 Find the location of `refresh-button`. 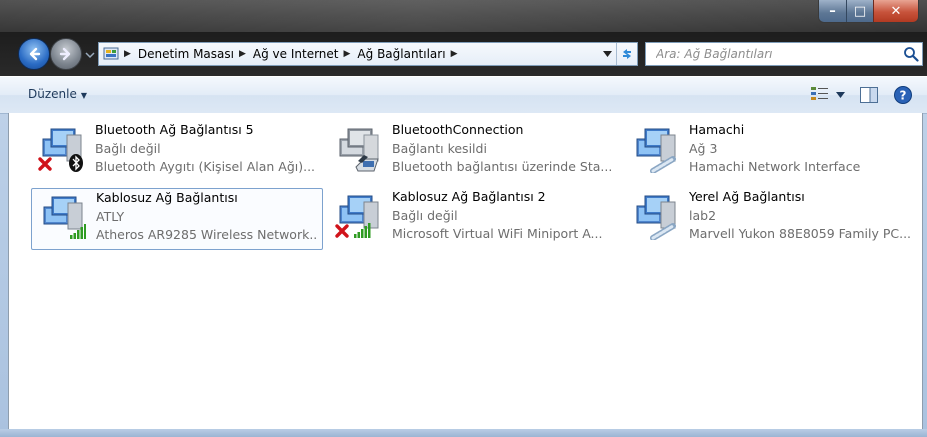

refresh-button is located at coordinates (626, 54).